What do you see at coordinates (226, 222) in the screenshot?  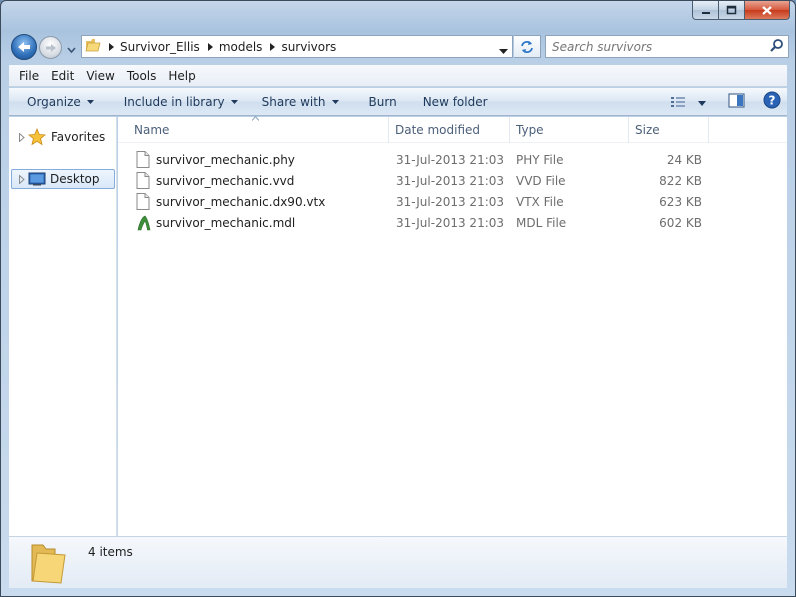 I see `file-name: survivor_mechanic.mdl` at bounding box center [226, 222].